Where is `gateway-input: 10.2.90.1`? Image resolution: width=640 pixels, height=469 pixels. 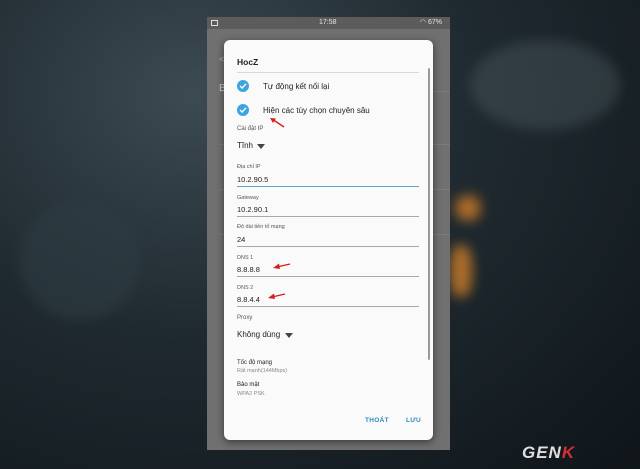
gateway-input: 10.2.90.1 is located at coordinates (252, 209).